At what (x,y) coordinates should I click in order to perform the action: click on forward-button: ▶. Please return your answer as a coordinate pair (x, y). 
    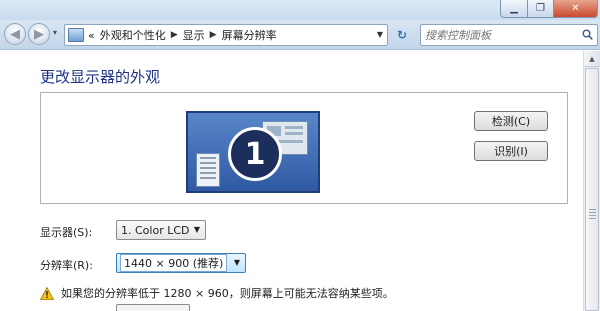
    Looking at the image, I should click on (39, 34).